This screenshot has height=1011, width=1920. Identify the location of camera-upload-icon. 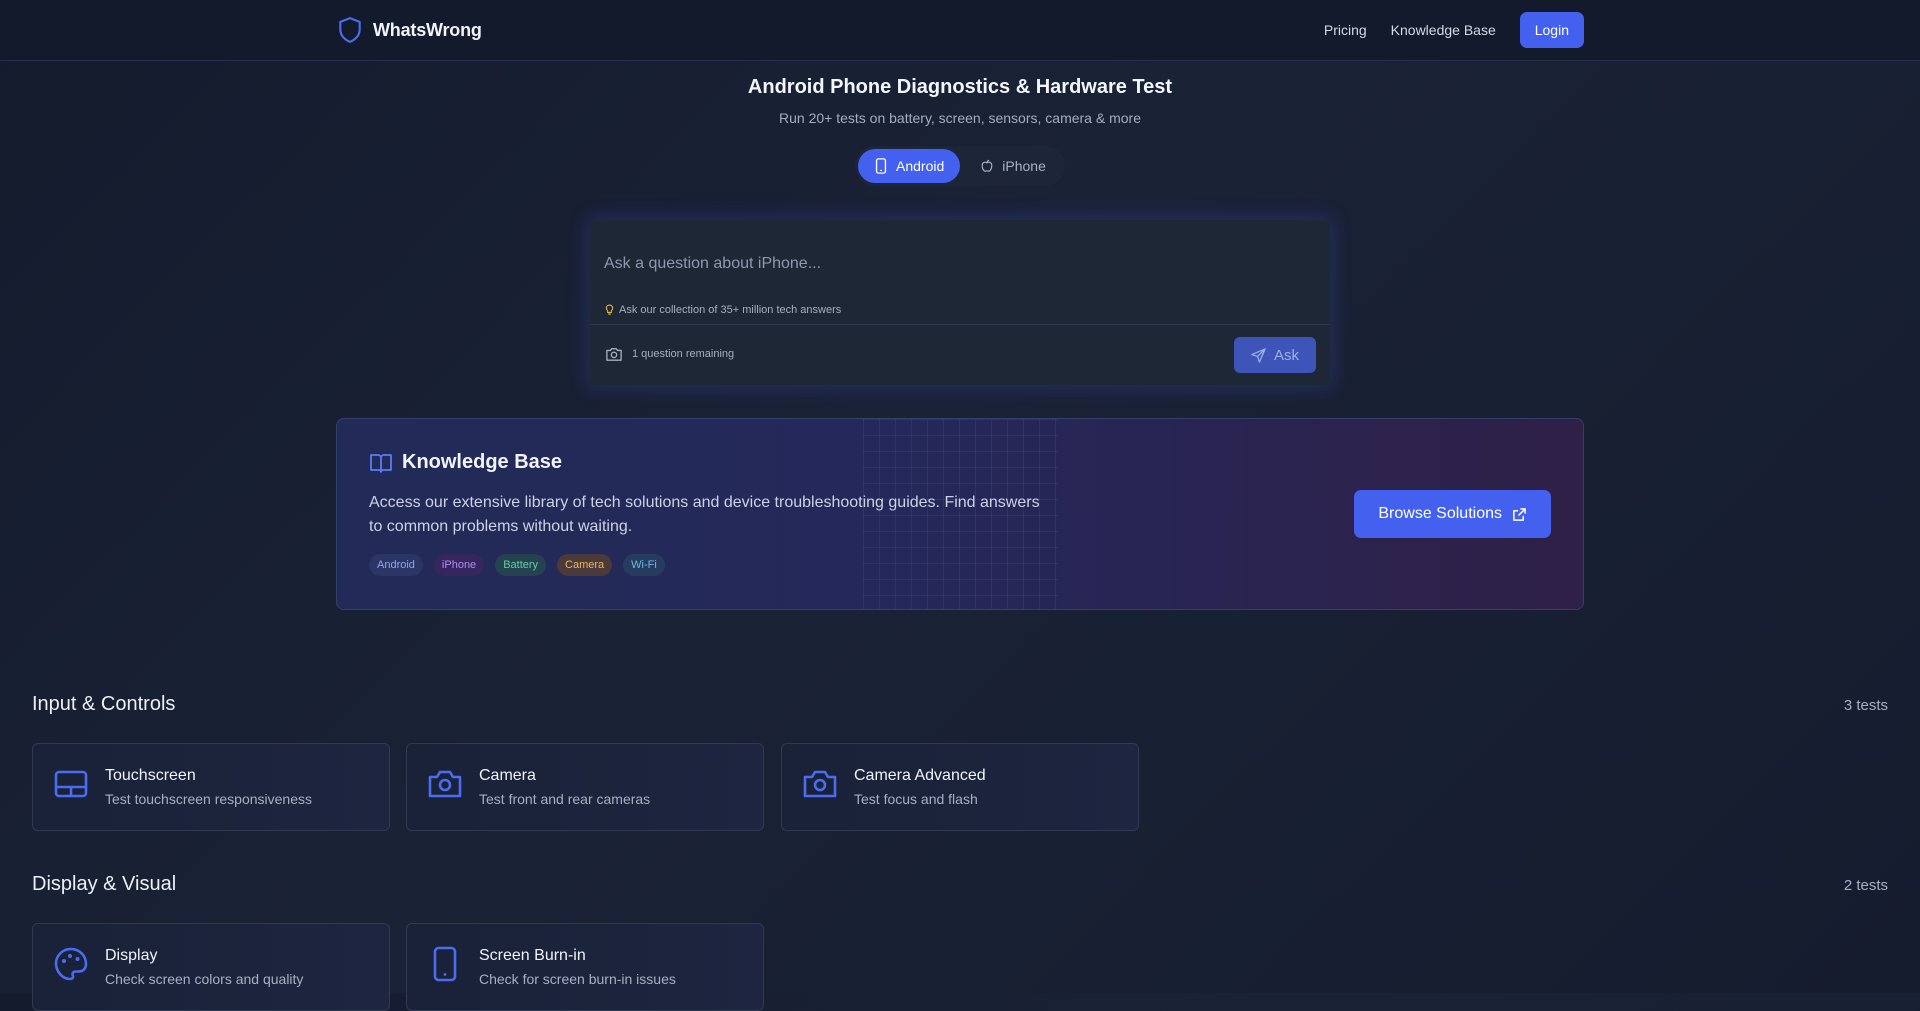
(614, 354).